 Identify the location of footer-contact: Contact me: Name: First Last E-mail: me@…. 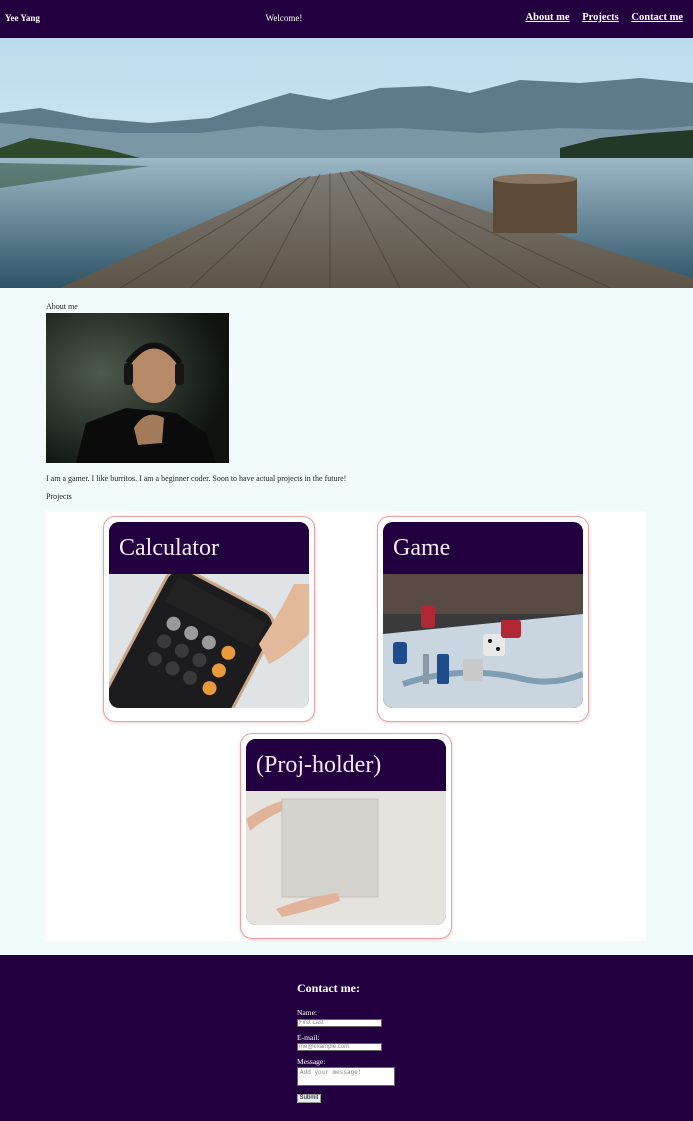
(346, 1038).